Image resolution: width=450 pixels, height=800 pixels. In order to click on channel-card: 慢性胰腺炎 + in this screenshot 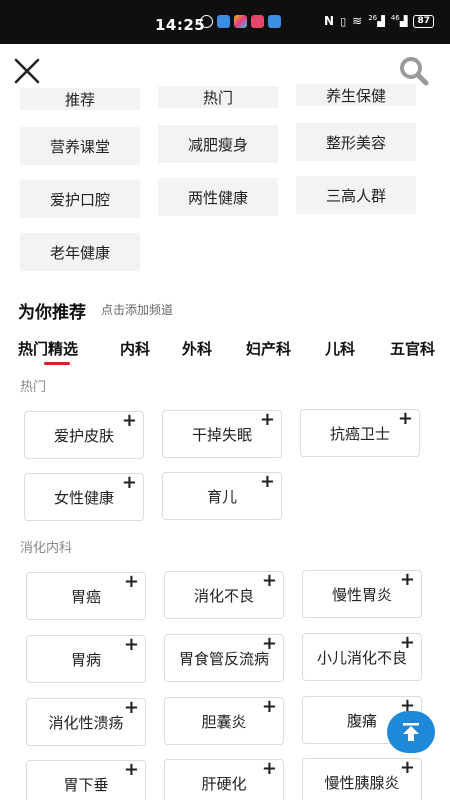, I will do `click(362, 778)`.